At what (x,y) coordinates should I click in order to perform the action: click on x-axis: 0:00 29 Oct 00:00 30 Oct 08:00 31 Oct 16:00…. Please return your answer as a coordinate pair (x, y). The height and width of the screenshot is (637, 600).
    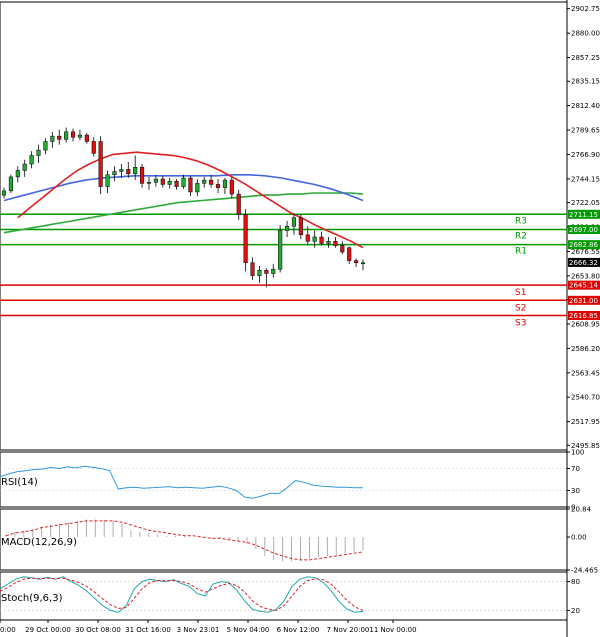
    Looking at the image, I should click on (208, 627).